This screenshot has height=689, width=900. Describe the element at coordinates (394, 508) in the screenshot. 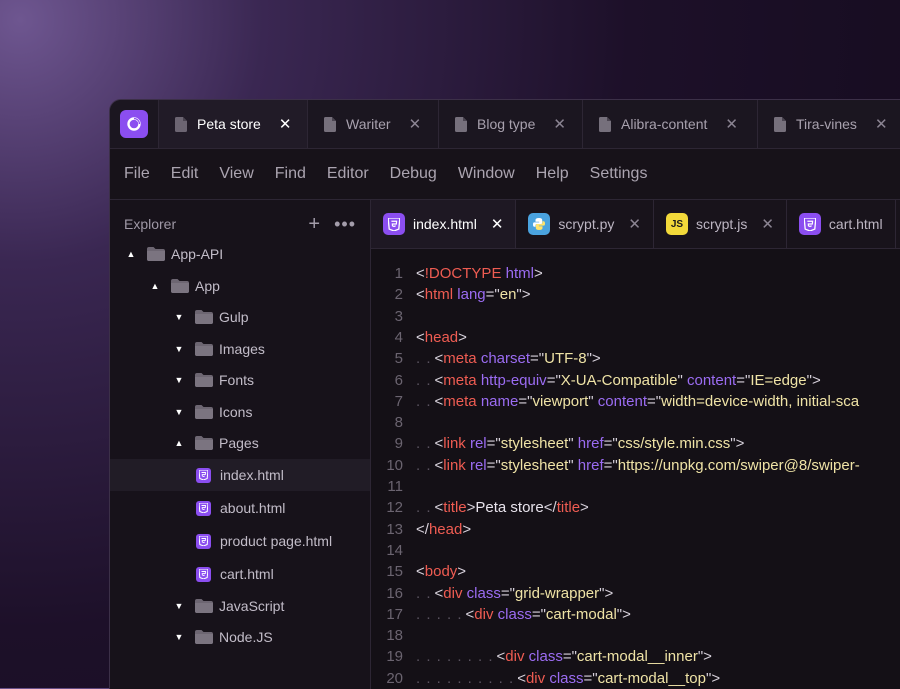

I see `line-number: 12` at that location.